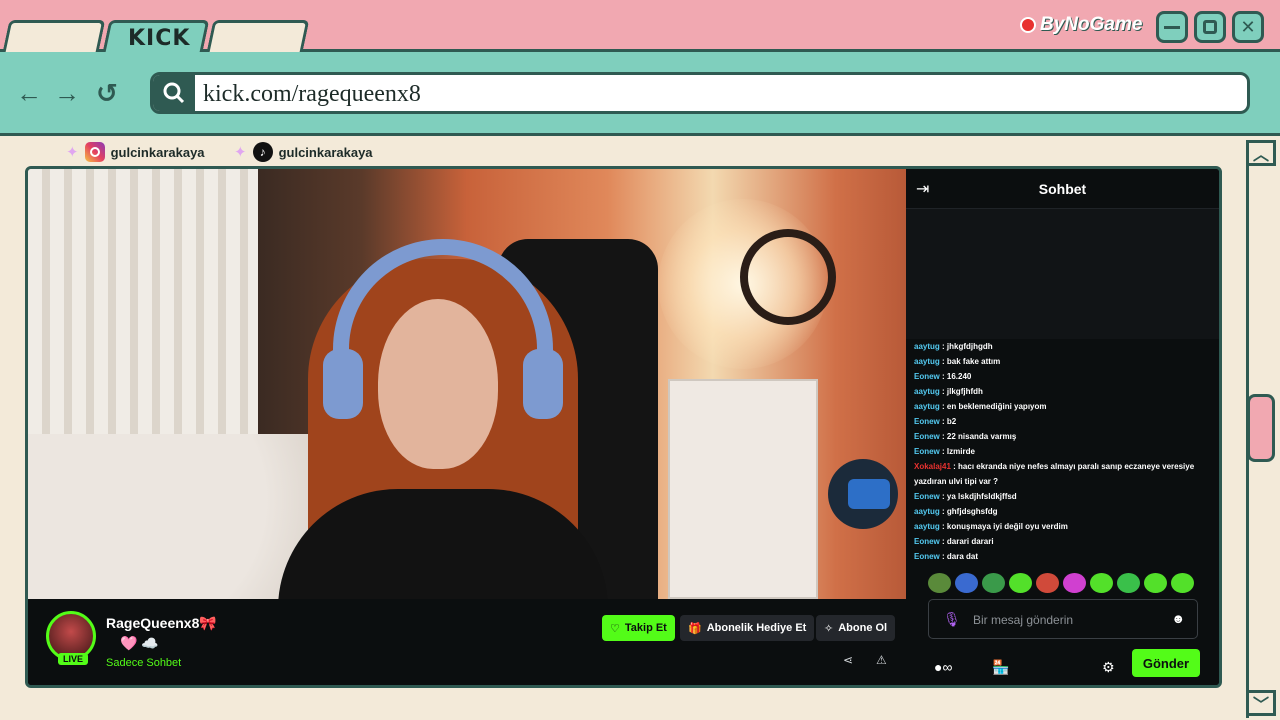  What do you see at coordinates (543, 384) in the screenshot?
I see `headset-ear-right` at bounding box center [543, 384].